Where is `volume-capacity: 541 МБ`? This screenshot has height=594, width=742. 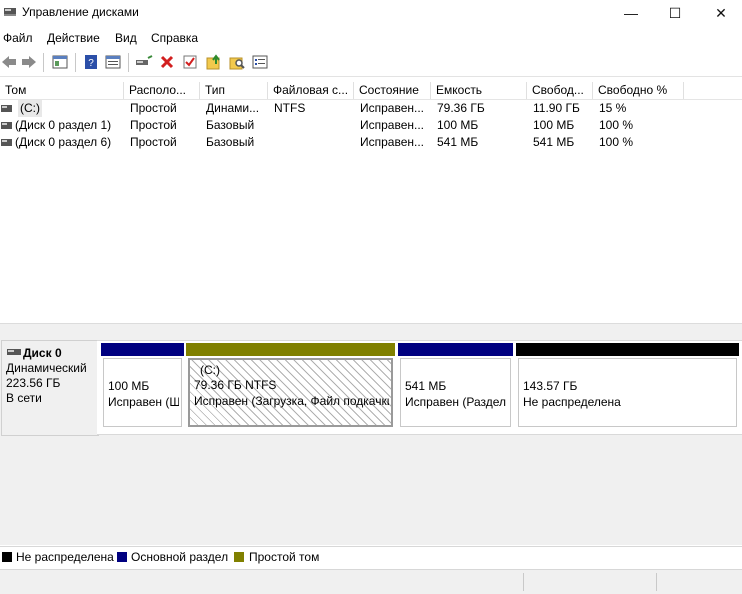 volume-capacity: 541 МБ is located at coordinates (458, 142).